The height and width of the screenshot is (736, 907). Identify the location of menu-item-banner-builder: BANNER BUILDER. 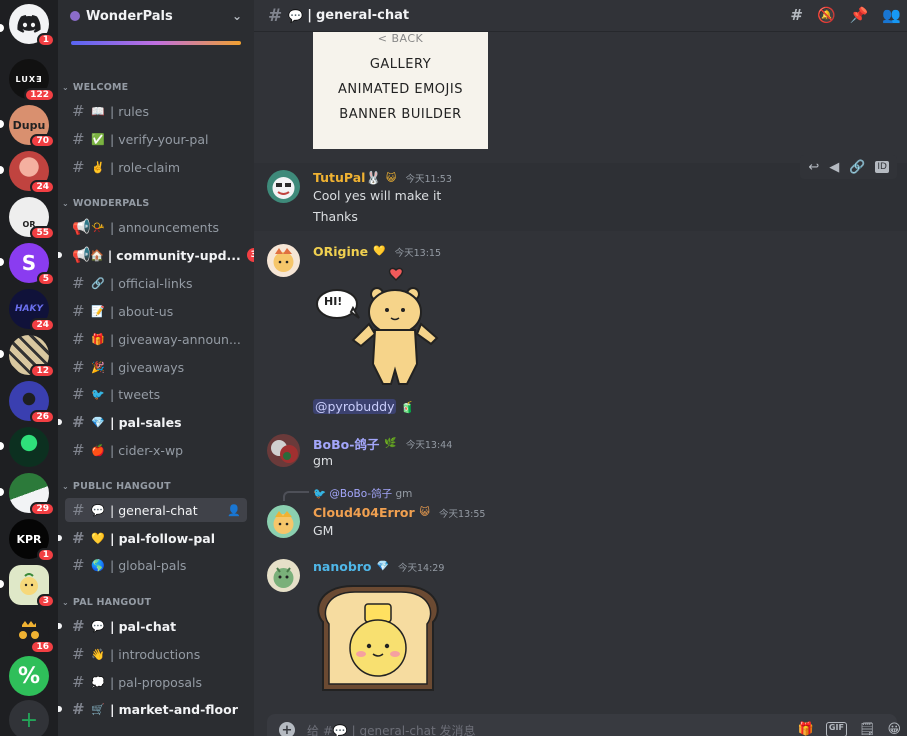
(400, 114).